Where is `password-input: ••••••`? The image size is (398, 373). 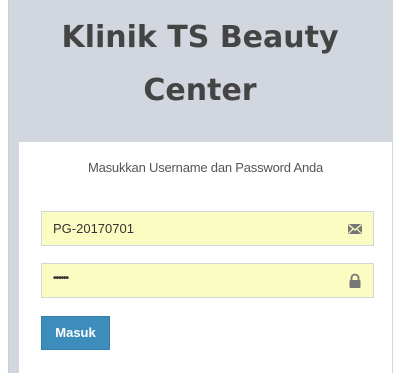 password-input: •••••• is located at coordinates (61, 278).